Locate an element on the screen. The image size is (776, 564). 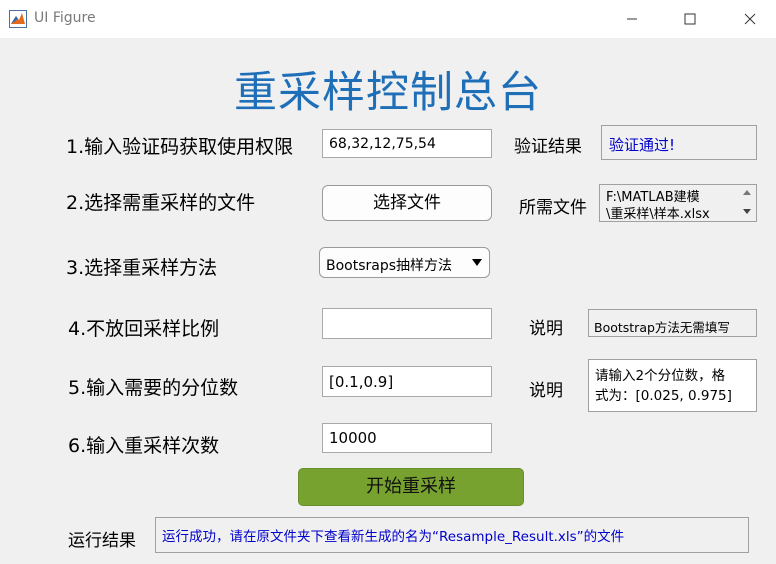
quantile-note-line1: 请输入2个分位数，格 is located at coordinates (660, 376).